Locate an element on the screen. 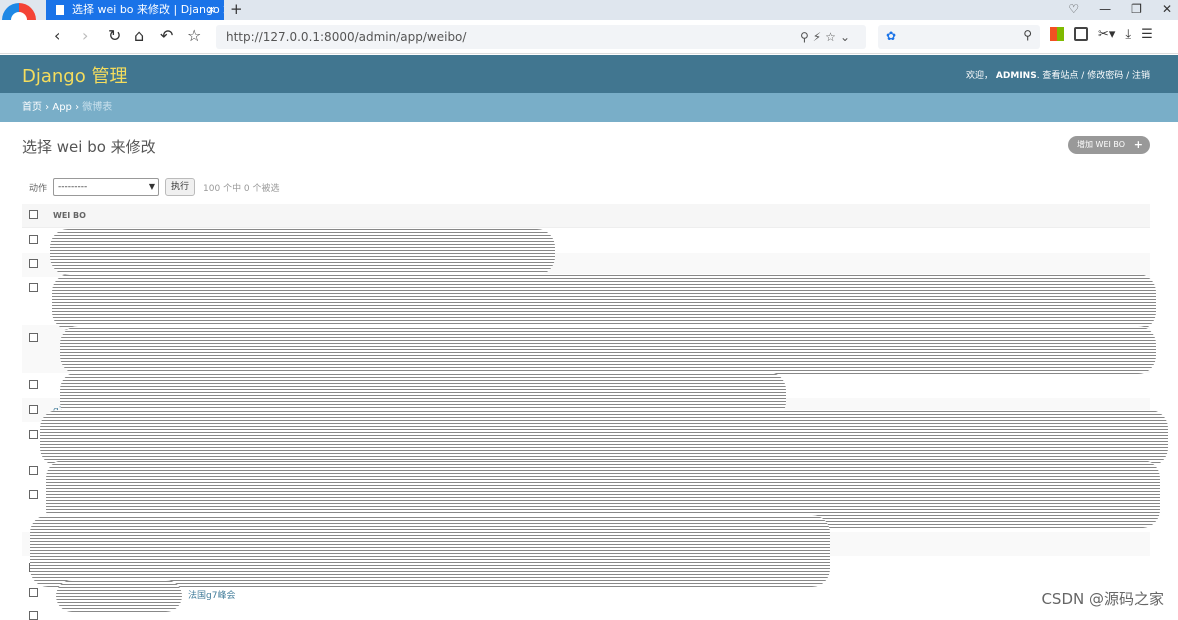 This screenshot has width=1178, height=620. breadcrumb-current: 微博表 is located at coordinates (97, 107).